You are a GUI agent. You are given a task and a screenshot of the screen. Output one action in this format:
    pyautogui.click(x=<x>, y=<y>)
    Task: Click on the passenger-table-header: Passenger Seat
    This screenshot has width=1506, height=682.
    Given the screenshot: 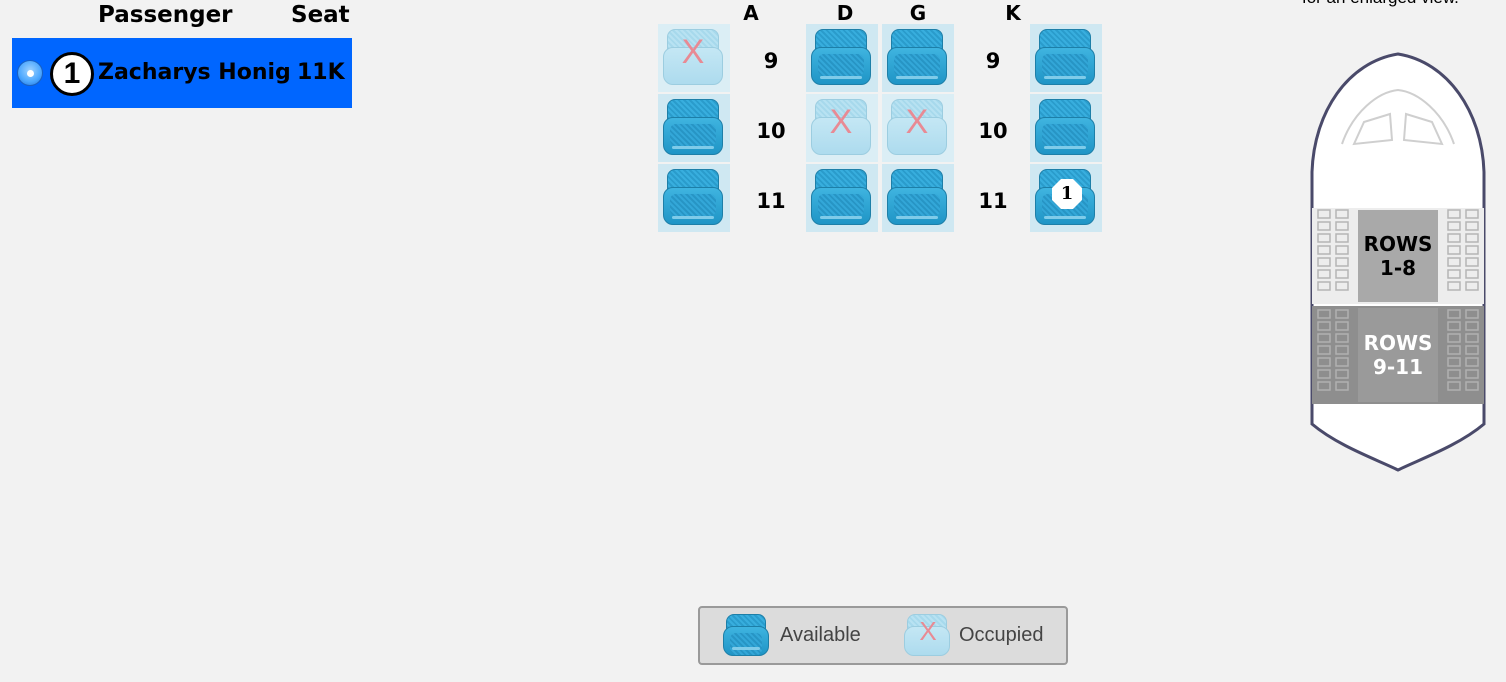 What is the action you would take?
    pyautogui.click(x=180, y=17)
    